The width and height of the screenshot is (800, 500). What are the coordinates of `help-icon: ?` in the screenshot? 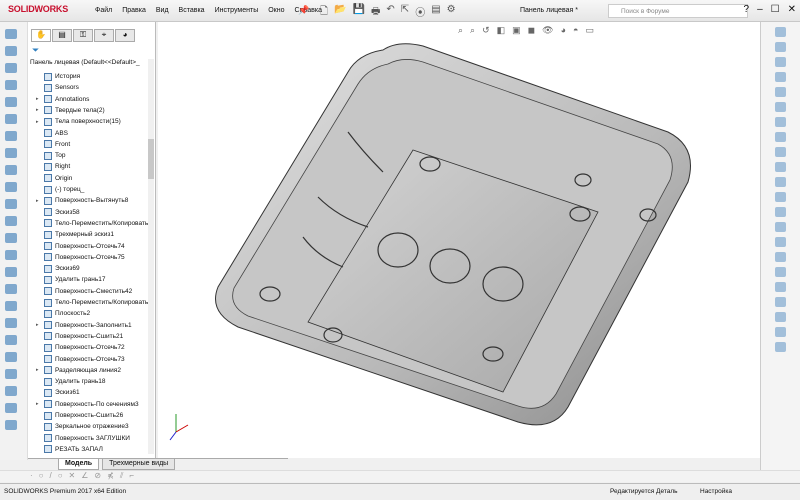 It's located at (747, 9).